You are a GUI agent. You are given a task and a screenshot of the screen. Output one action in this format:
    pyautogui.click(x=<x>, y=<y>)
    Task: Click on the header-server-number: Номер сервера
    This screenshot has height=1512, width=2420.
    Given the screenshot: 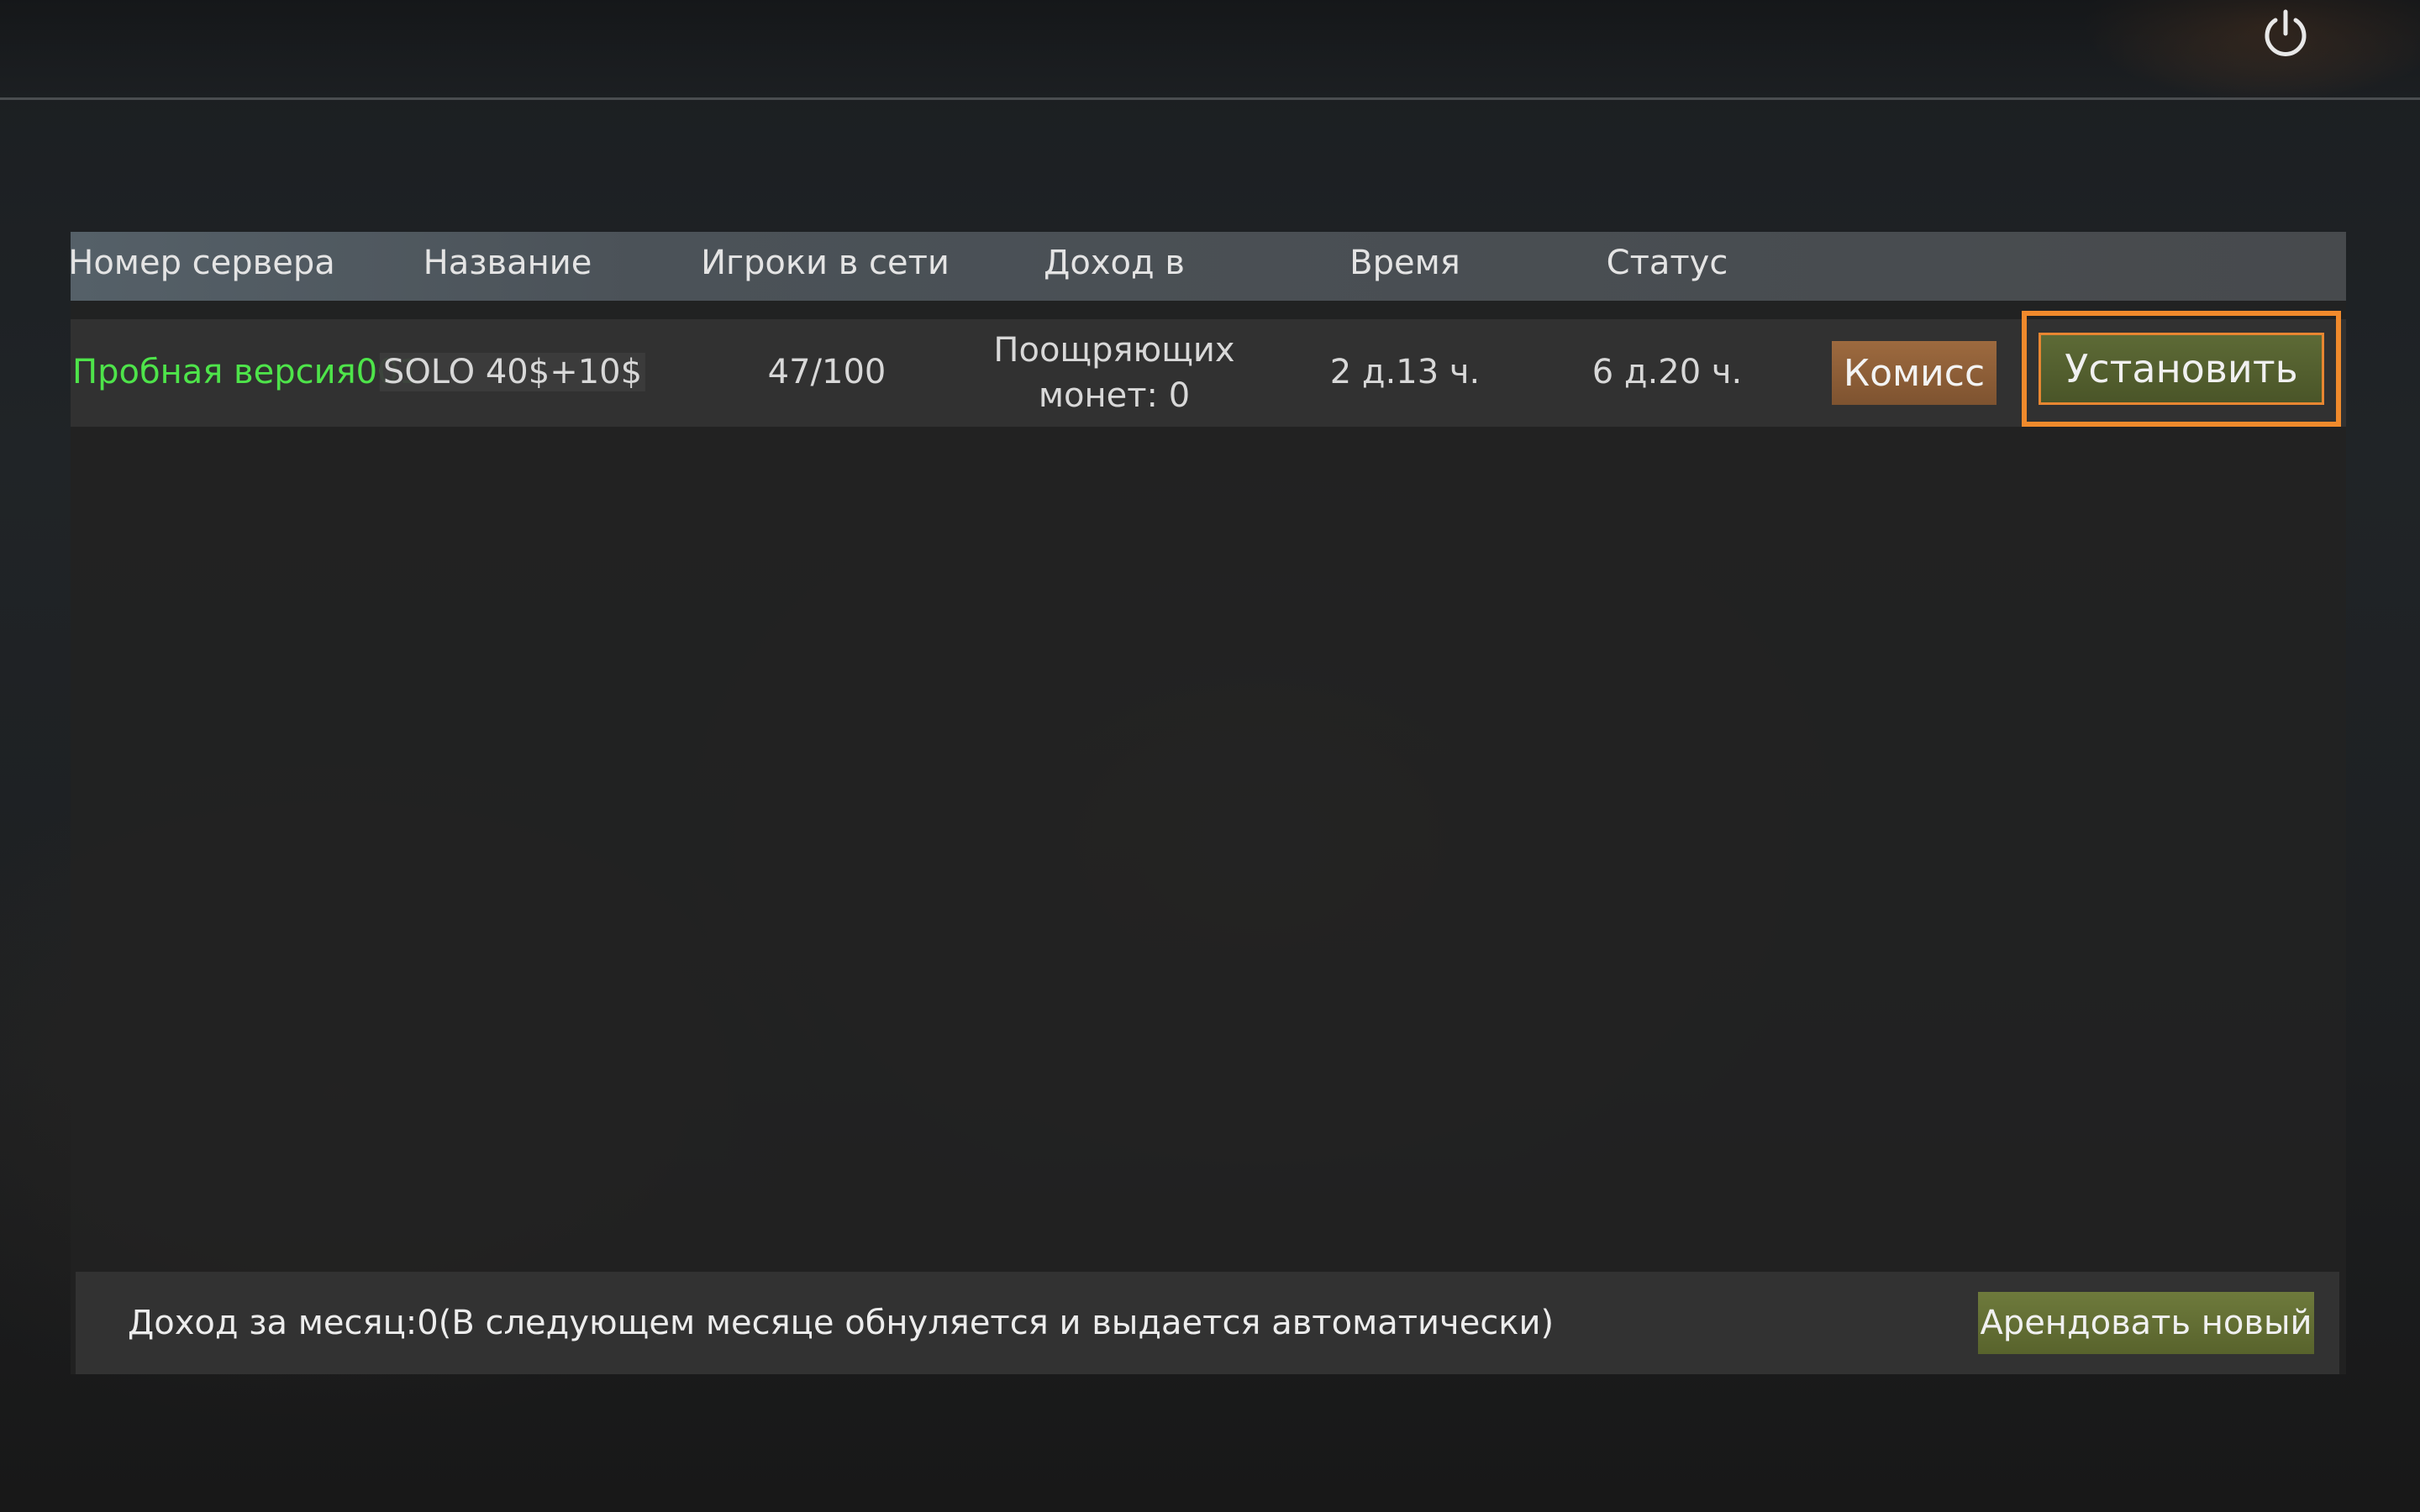 What is the action you would take?
    pyautogui.click(x=202, y=263)
    